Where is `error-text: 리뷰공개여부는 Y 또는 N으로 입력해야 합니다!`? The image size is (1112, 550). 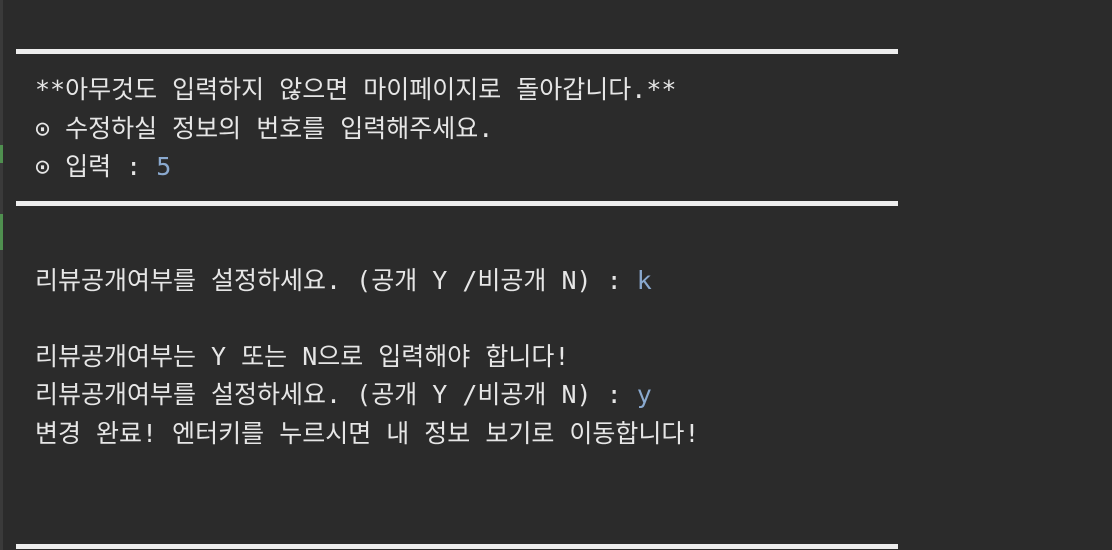
error-text: 리뷰공개여부는 Y 또는 N으로 입력해야 합니다! is located at coordinates (302, 356).